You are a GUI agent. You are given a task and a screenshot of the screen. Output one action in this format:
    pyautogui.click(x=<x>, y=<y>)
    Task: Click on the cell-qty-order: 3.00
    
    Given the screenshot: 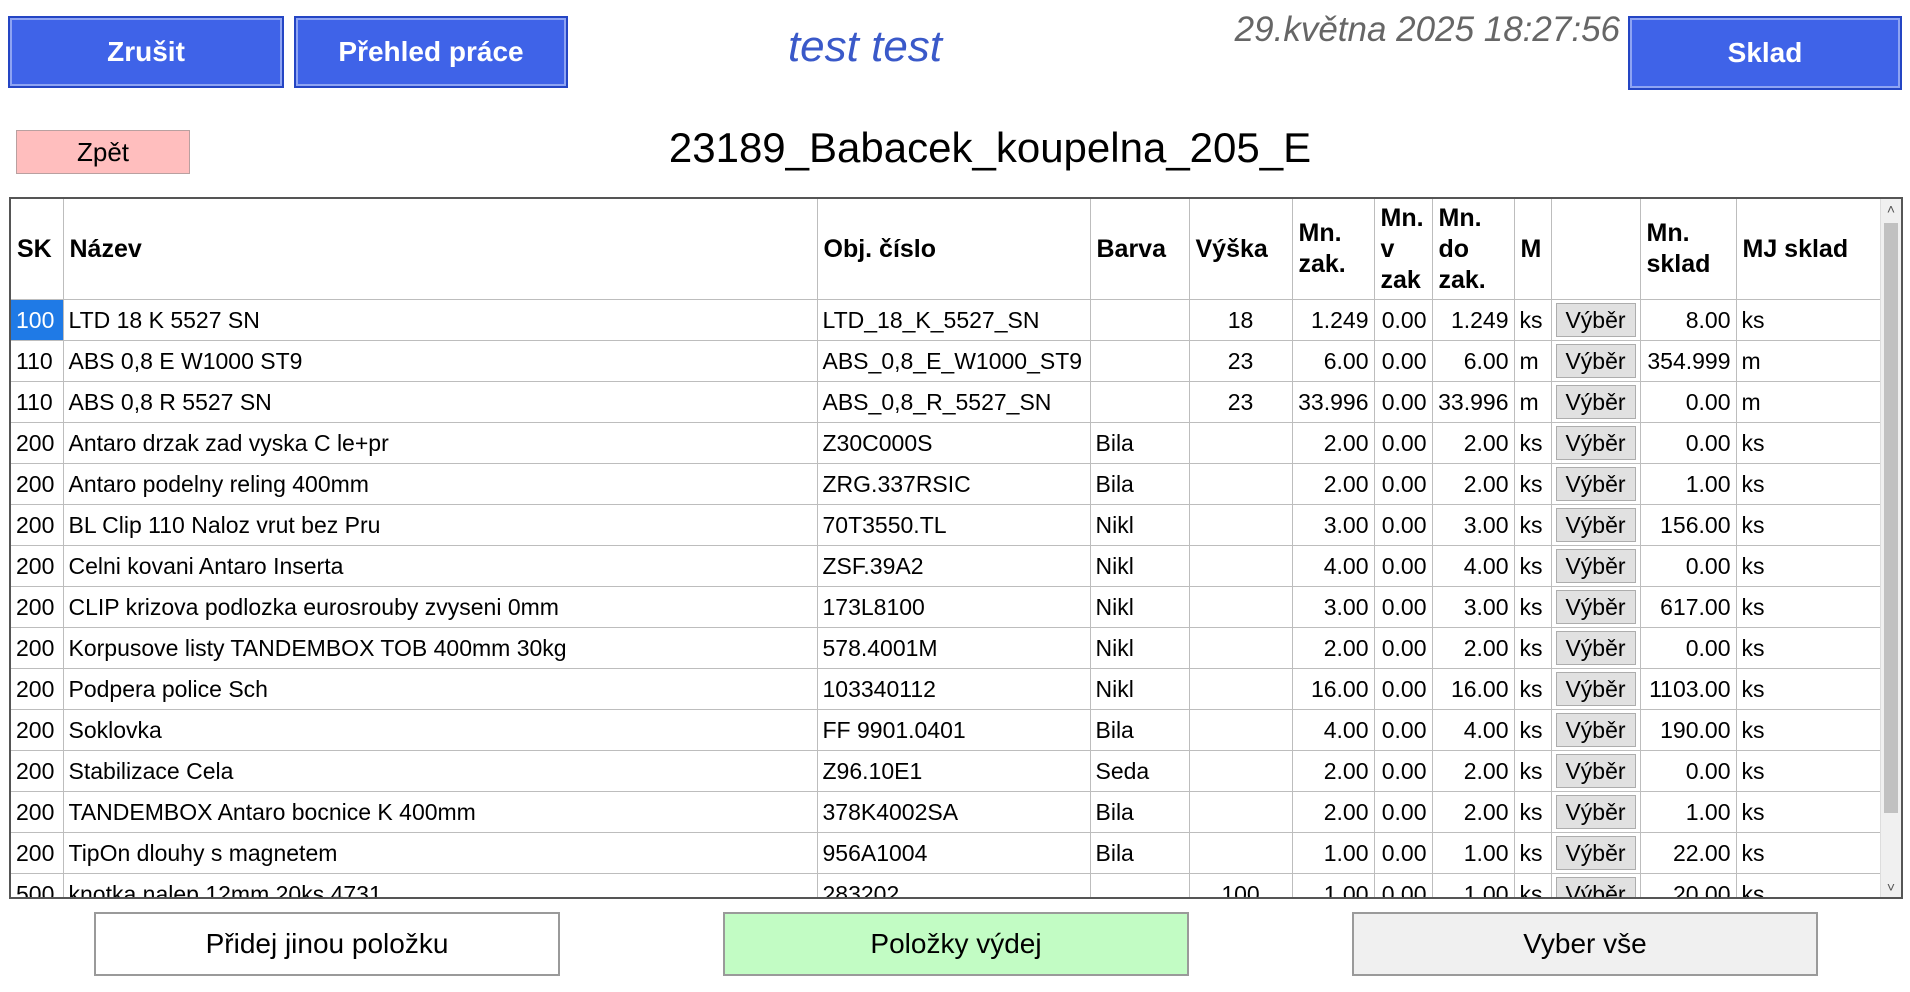 What is the action you would take?
    pyautogui.click(x=1333, y=525)
    